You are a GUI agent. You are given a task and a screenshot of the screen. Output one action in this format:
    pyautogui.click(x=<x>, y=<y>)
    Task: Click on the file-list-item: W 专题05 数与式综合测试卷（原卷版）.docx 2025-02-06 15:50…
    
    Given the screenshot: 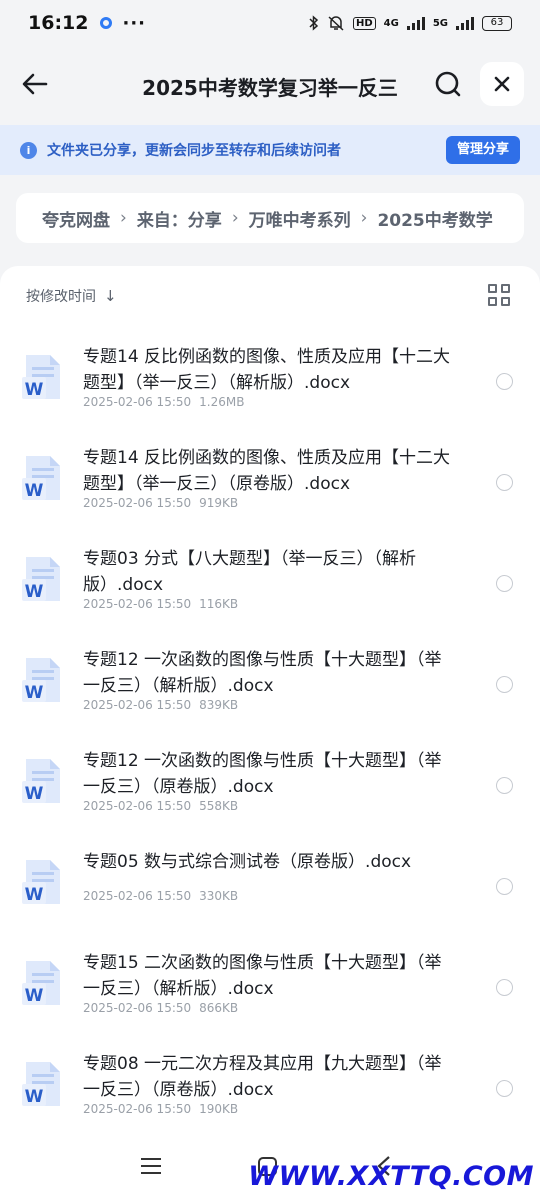 What is the action you would take?
    pyautogui.click(x=270, y=893)
    